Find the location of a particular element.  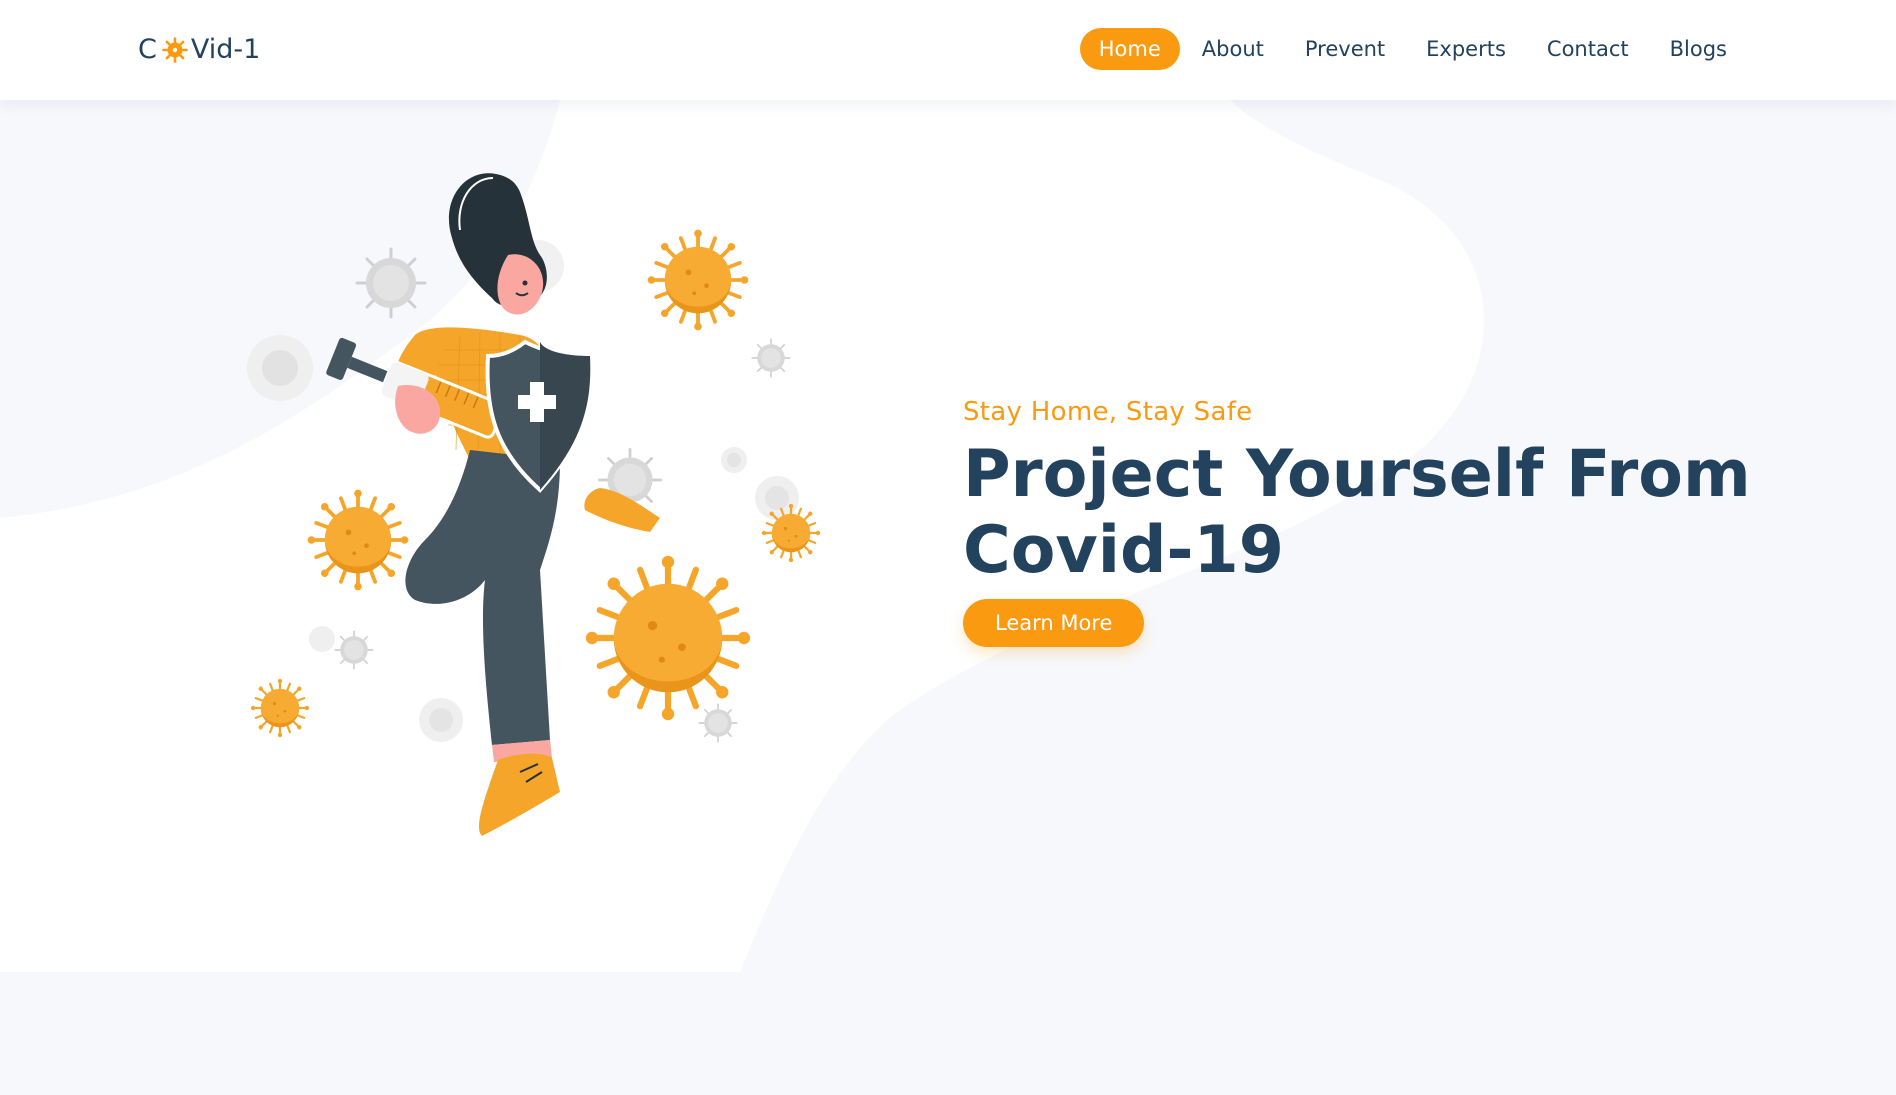

hero-title-line1: Project Yourself From is located at coordinates (1357, 474).